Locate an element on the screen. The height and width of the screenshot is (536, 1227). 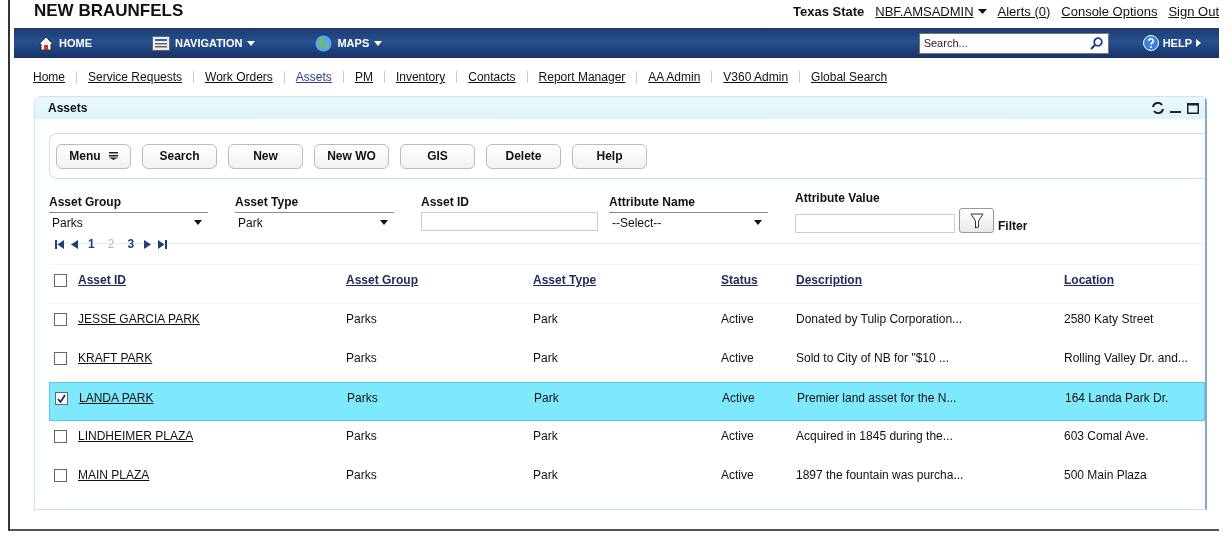
nav-link: V360 Admin is located at coordinates (756, 77).